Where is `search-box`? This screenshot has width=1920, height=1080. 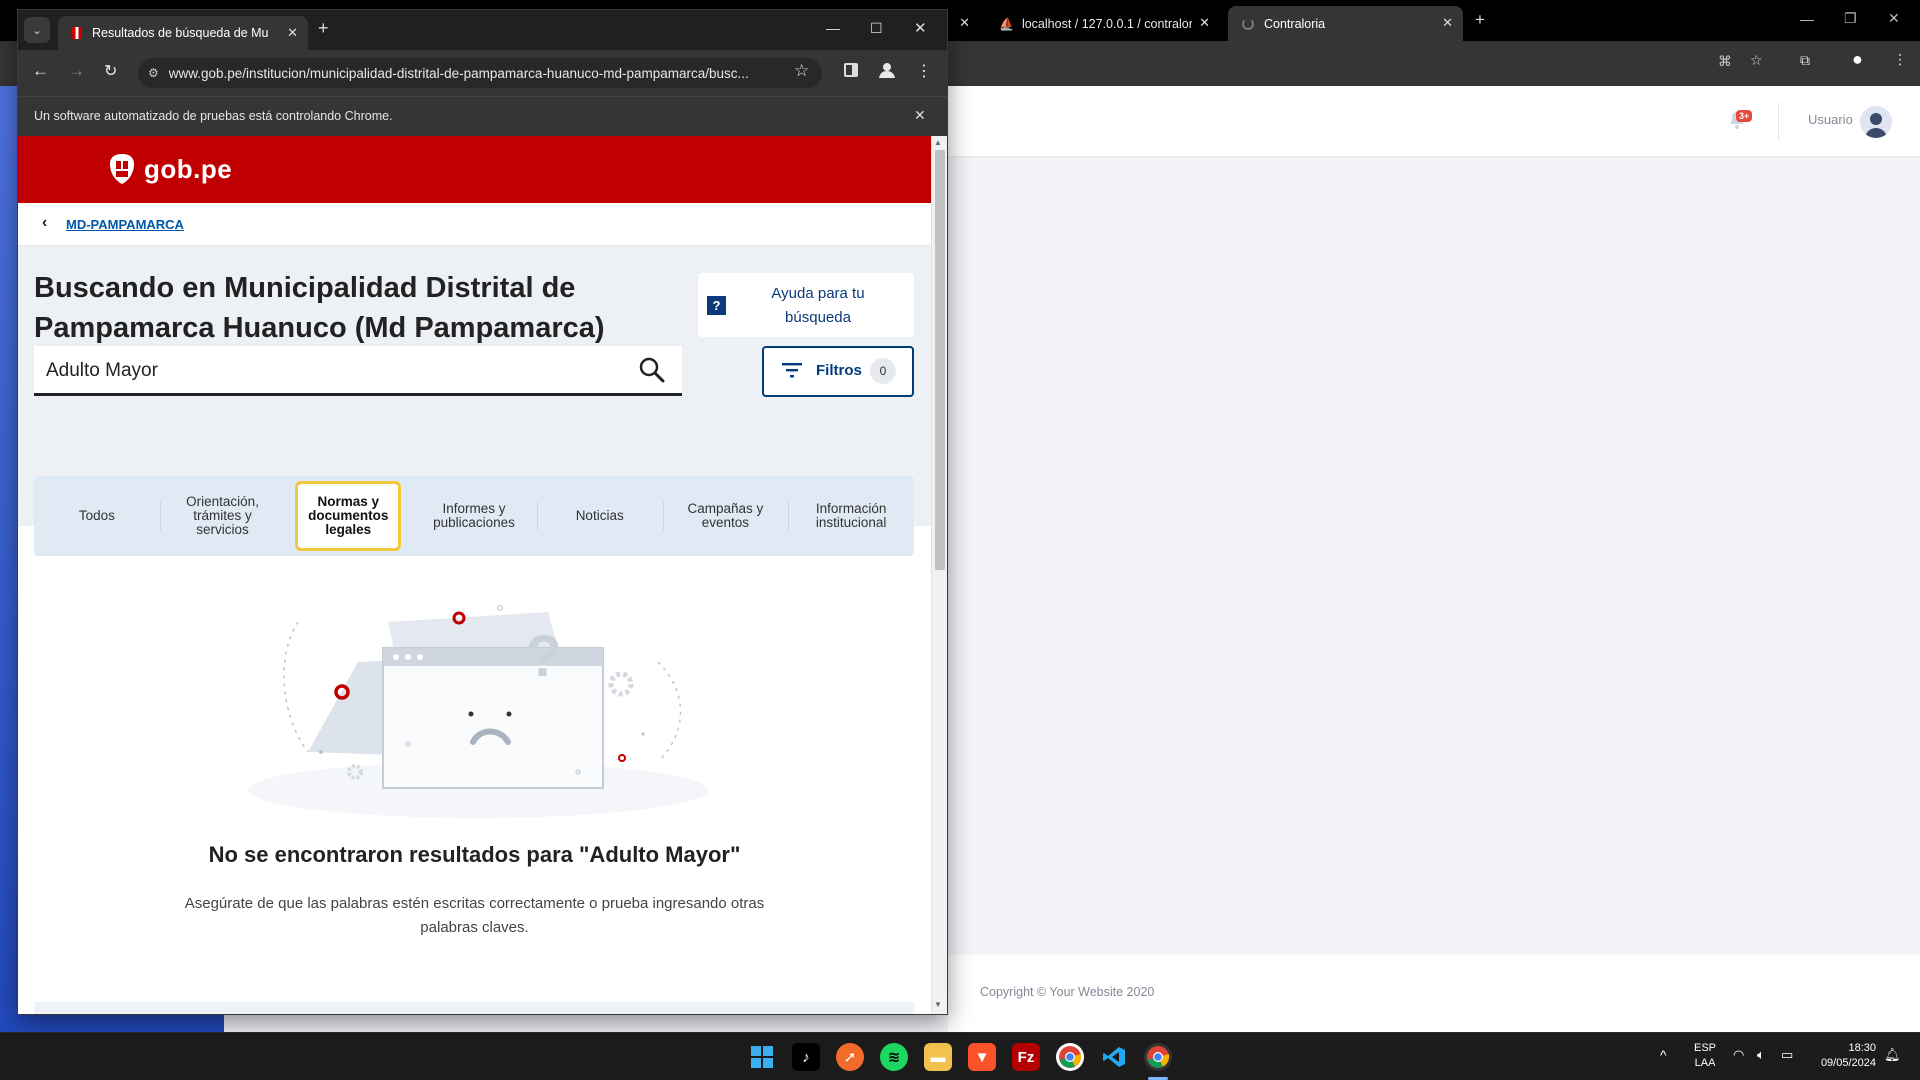
search-box is located at coordinates (358, 371).